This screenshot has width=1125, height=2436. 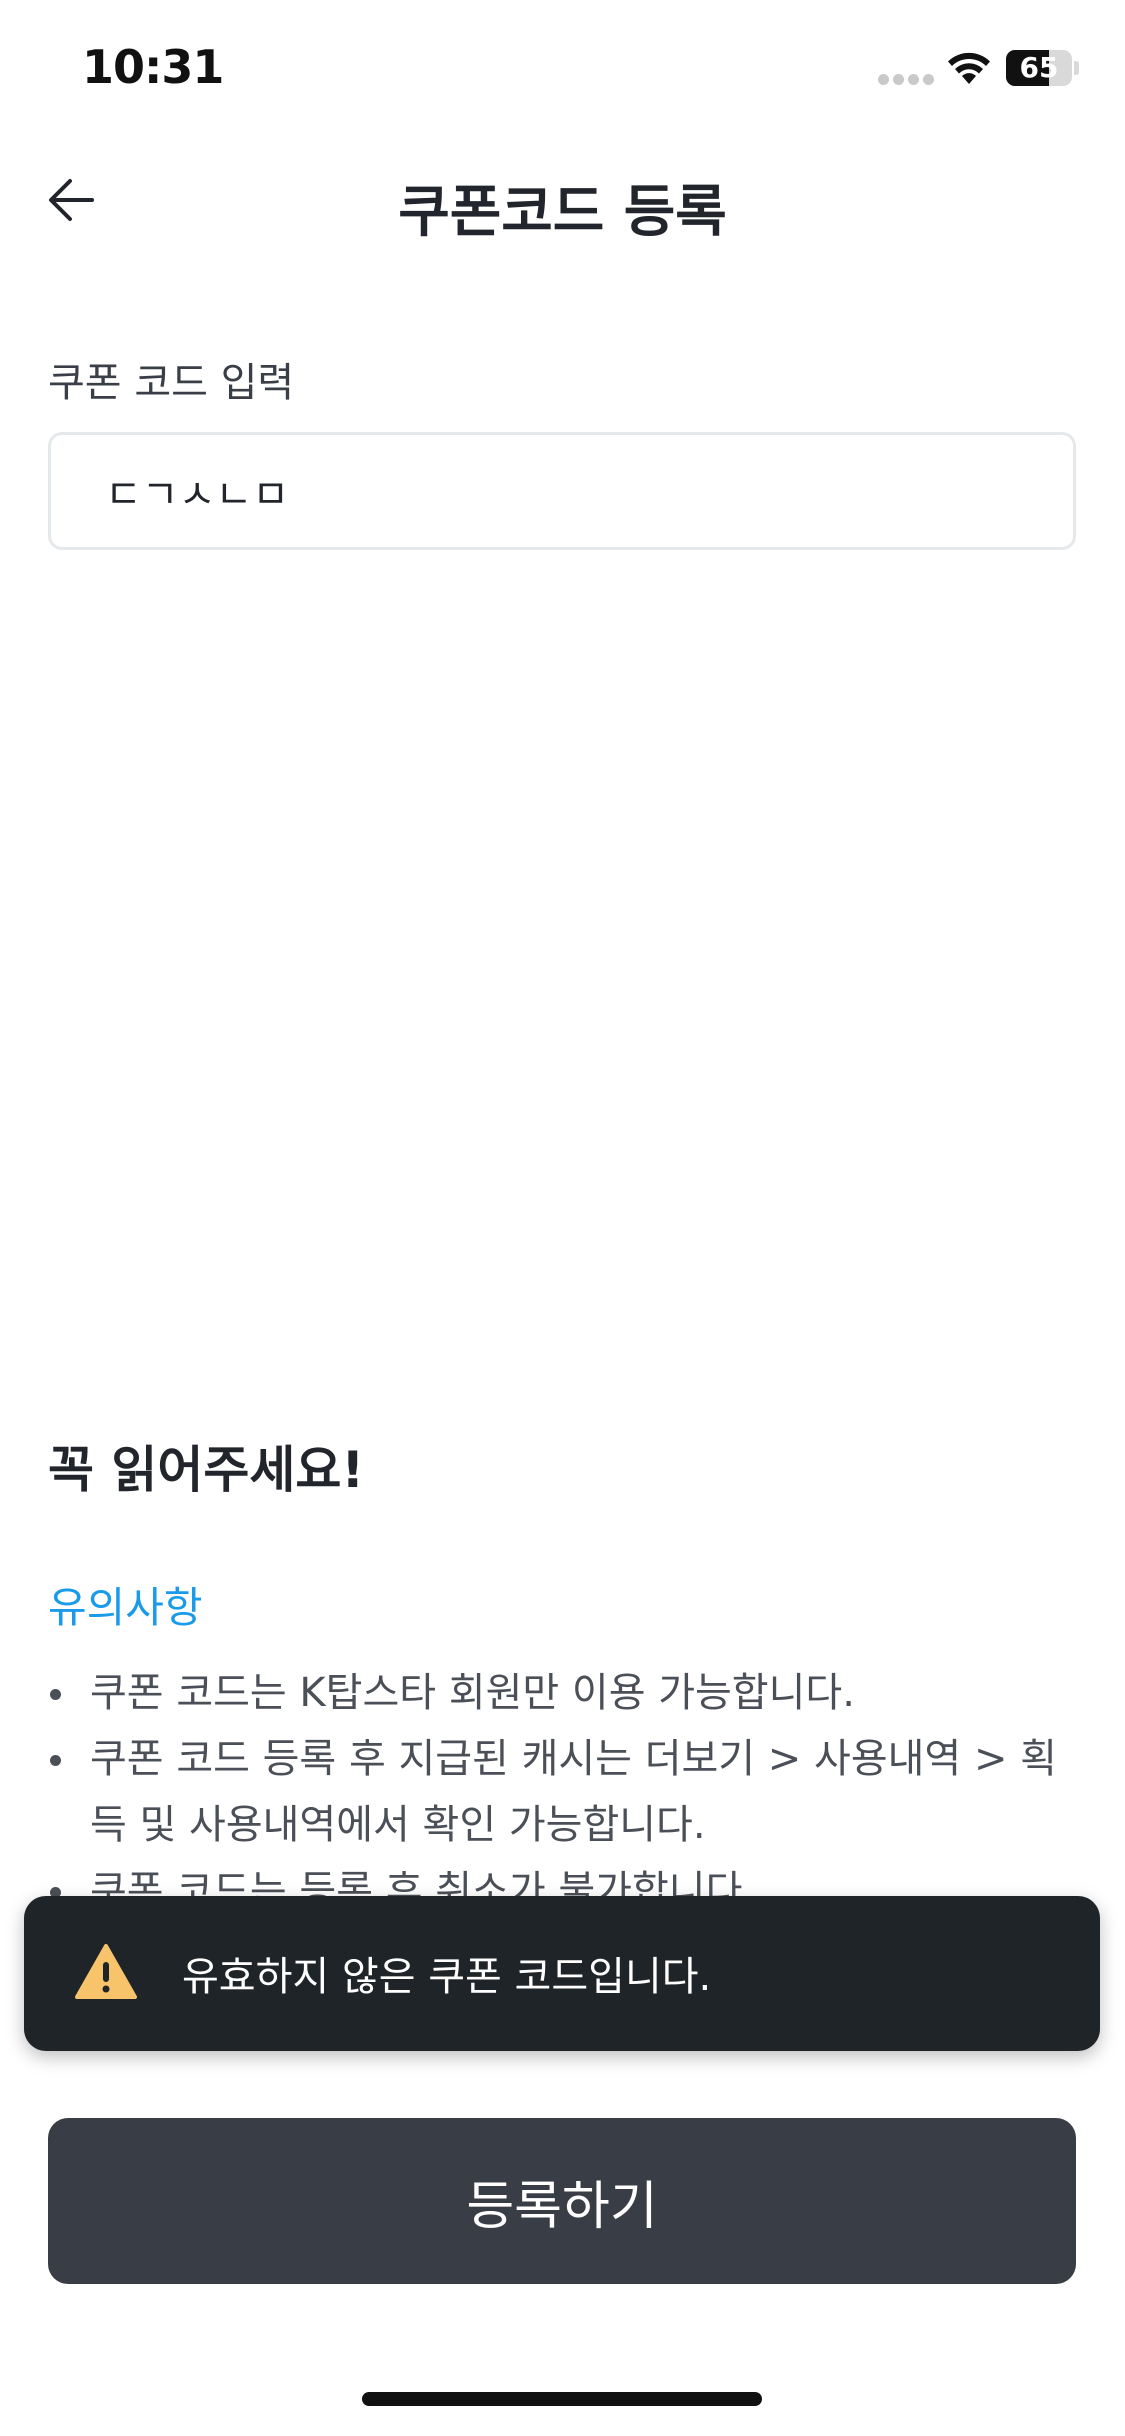 I want to click on header: 쿠폰코드 등록, so click(x=562, y=200).